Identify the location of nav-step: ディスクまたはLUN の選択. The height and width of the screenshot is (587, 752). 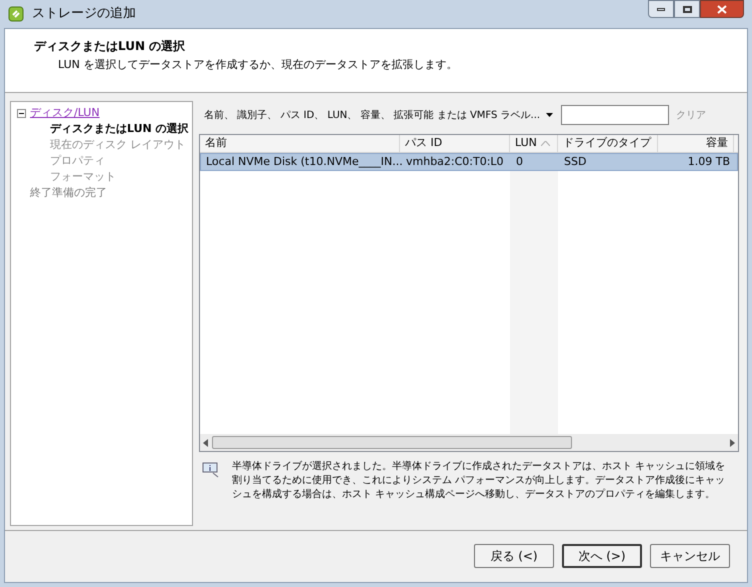
(119, 129).